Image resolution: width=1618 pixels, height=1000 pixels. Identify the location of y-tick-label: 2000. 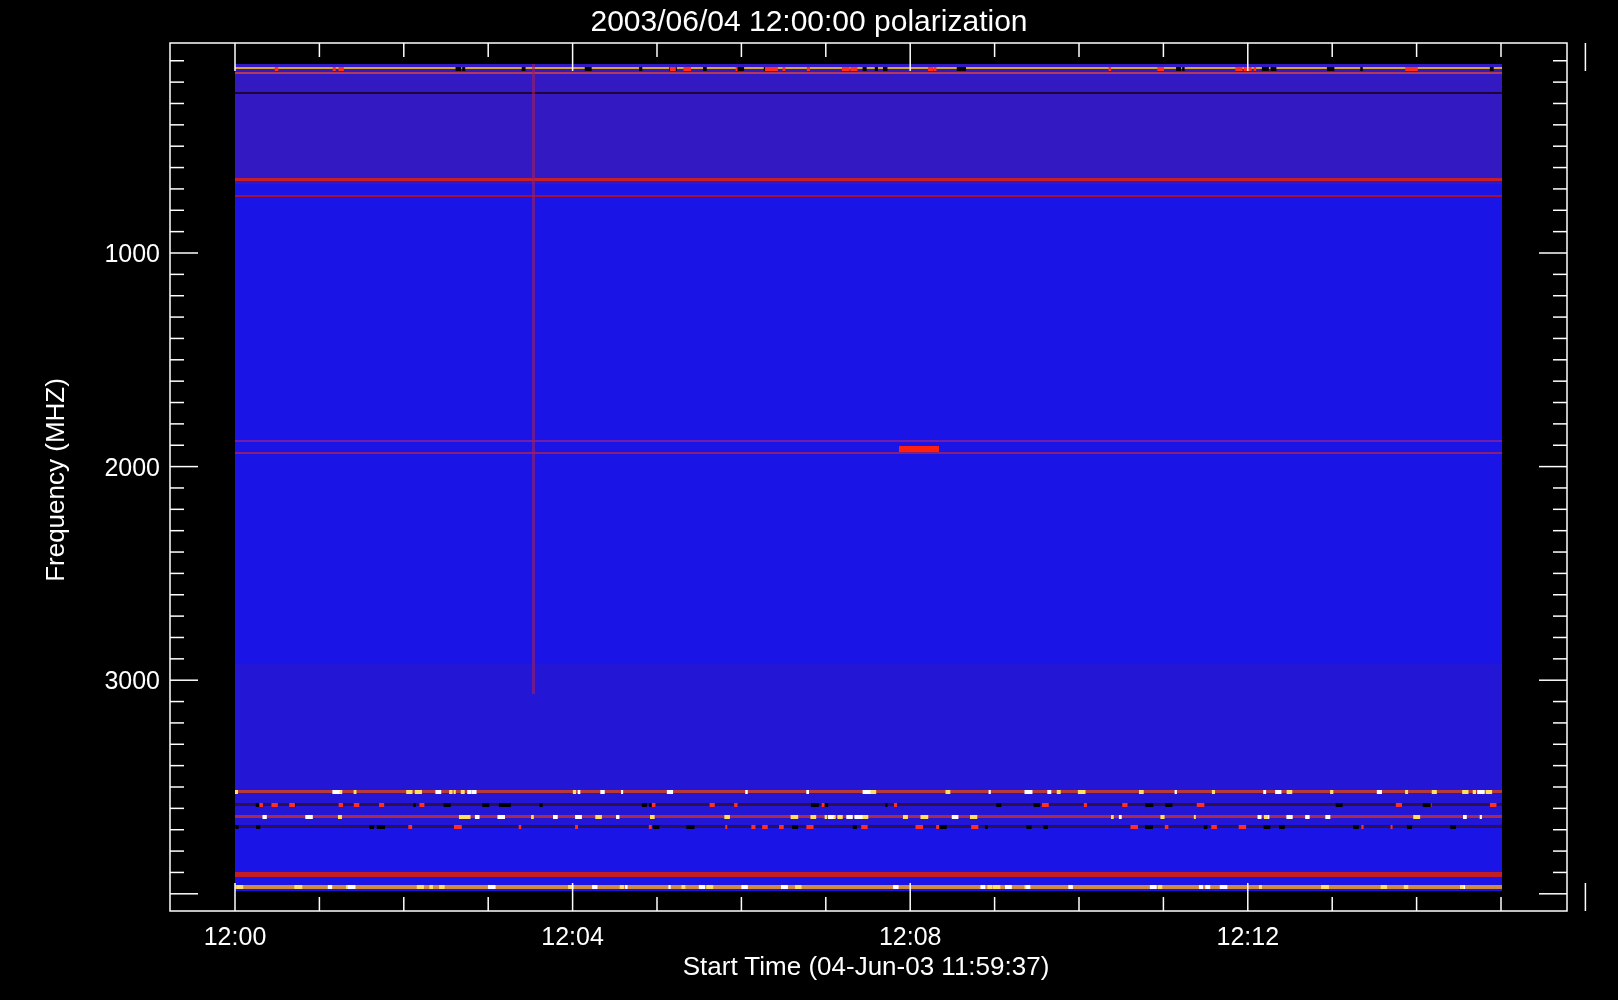
(132, 466).